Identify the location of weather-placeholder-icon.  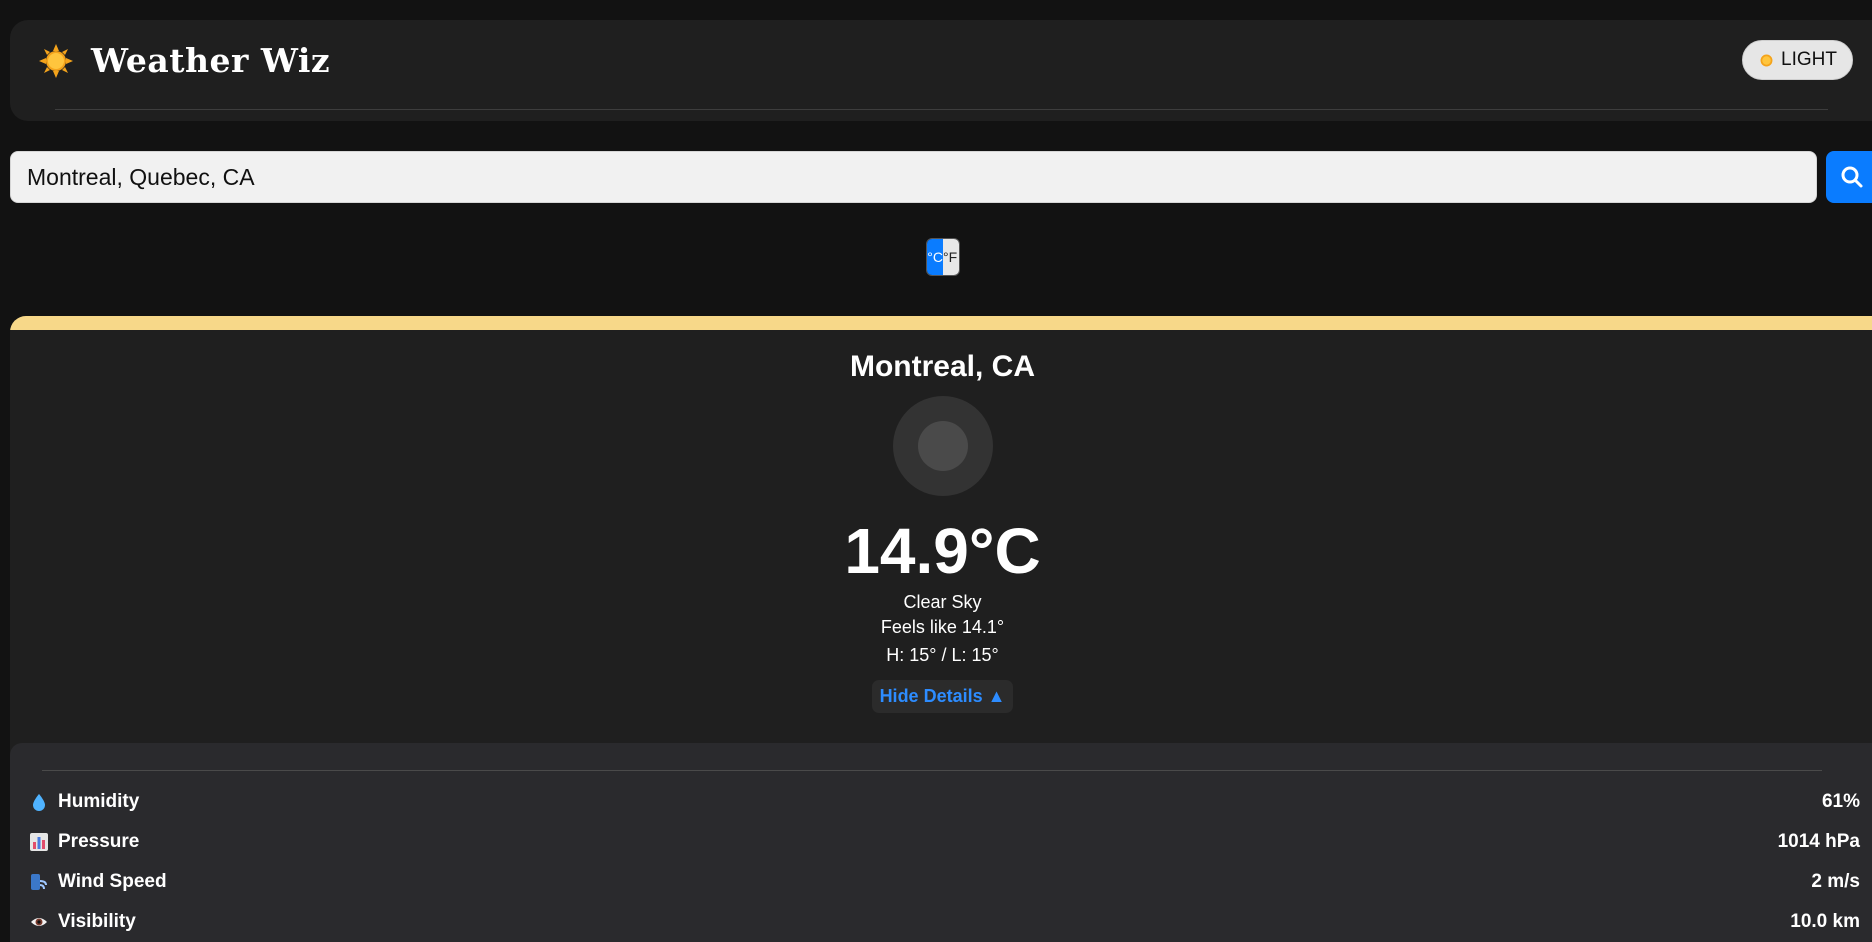
(943, 446).